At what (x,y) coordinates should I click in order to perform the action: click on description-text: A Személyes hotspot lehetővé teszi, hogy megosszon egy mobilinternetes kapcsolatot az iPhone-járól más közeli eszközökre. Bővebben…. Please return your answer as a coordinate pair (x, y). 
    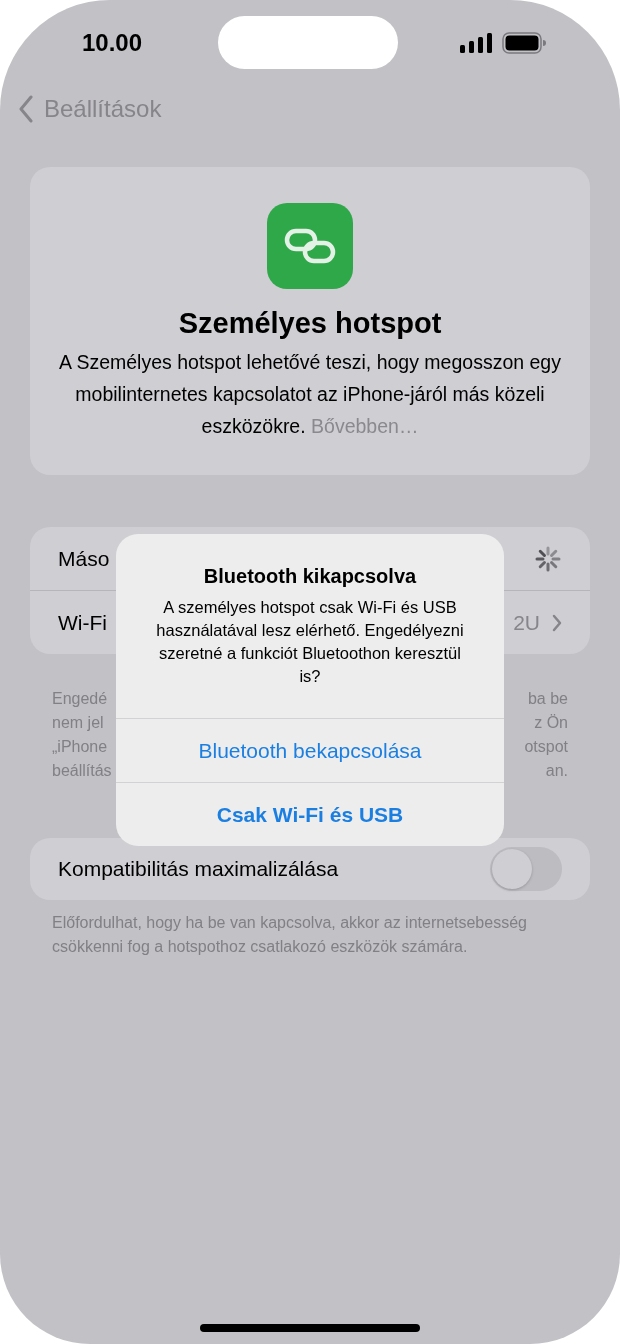
    Looking at the image, I should click on (310, 394).